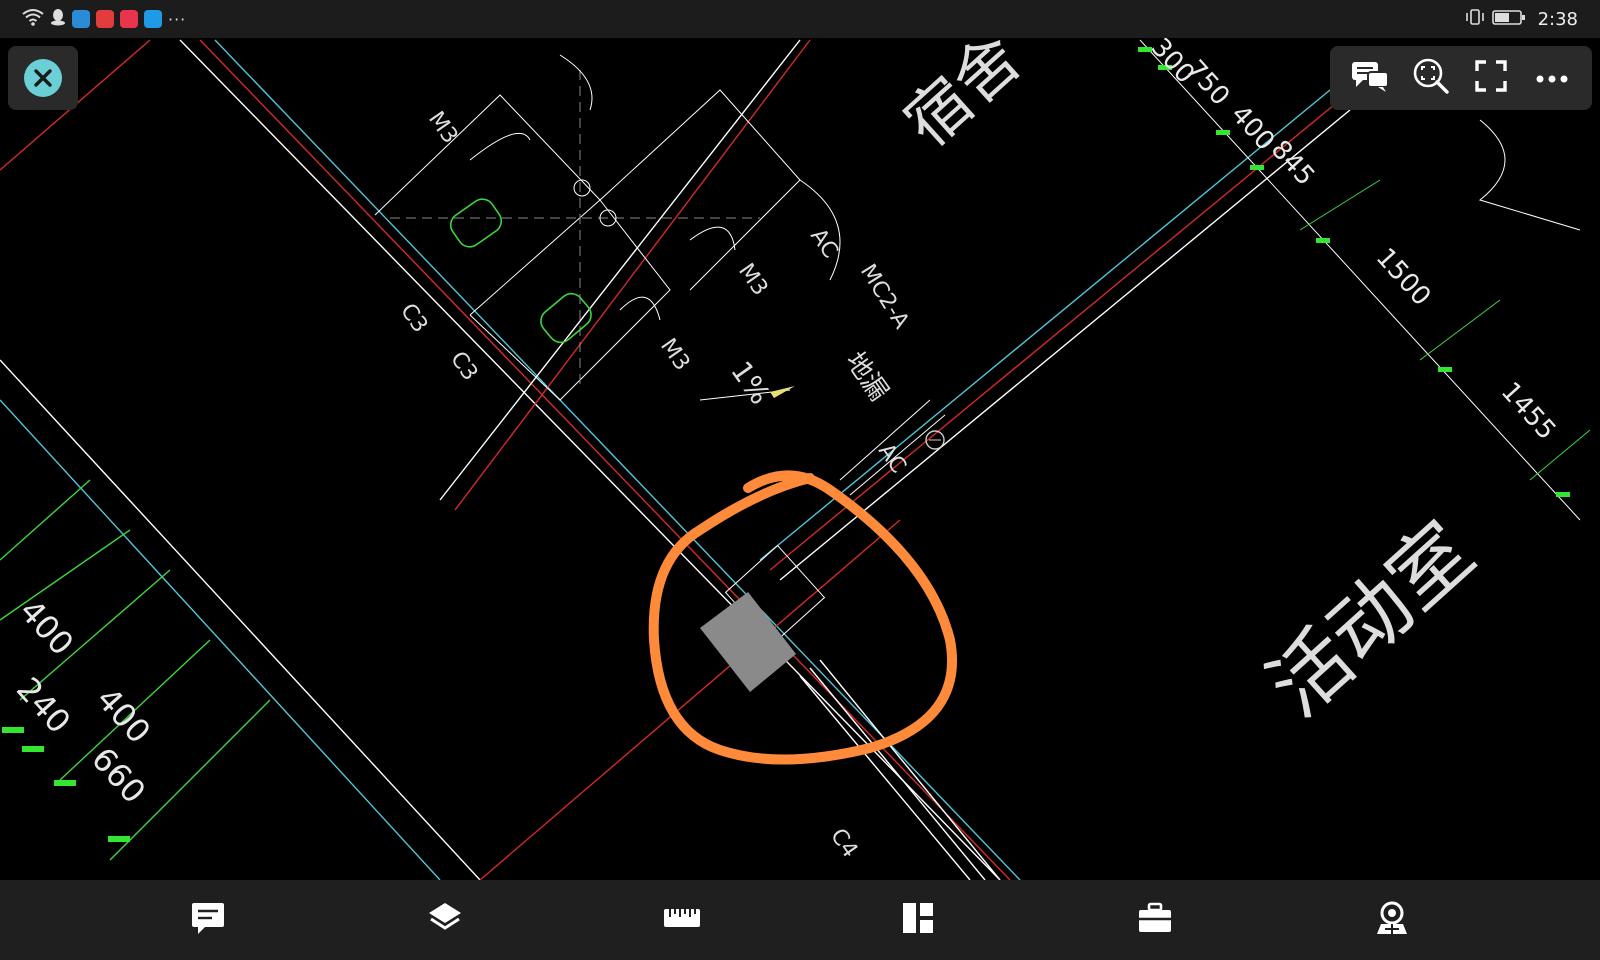 Image resolution: width=1600 pixels, height=960 pixels. I want to click on pipe-circle, so click(582, 188).